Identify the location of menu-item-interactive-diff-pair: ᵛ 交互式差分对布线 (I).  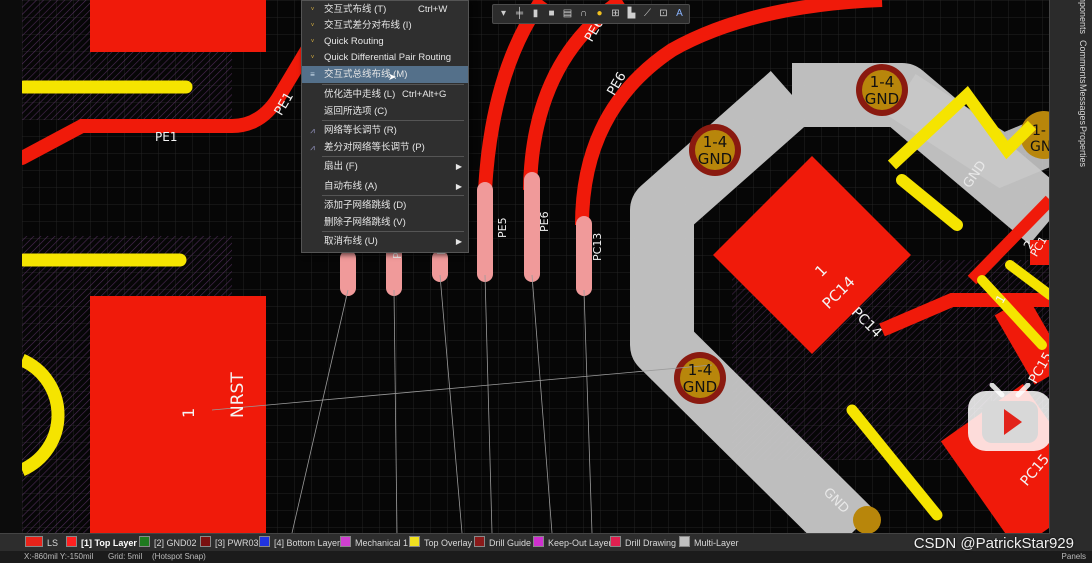
(385, 25).